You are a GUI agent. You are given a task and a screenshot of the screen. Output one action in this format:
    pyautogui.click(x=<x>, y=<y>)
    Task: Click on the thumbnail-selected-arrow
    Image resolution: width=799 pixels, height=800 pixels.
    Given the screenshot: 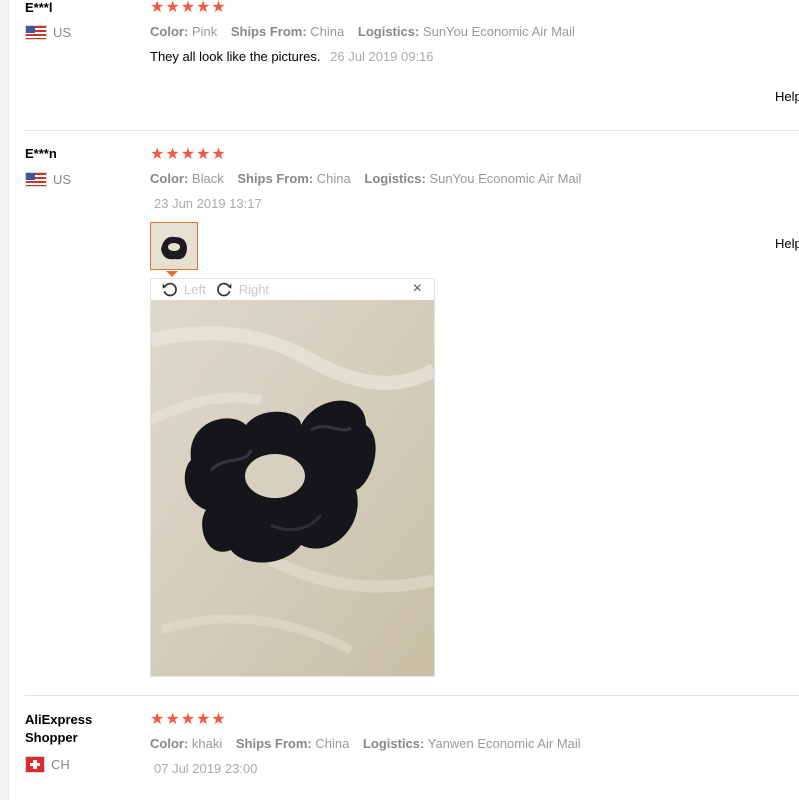 What is the action you would take?
    pyautogui.click(x=172, y=274)
    